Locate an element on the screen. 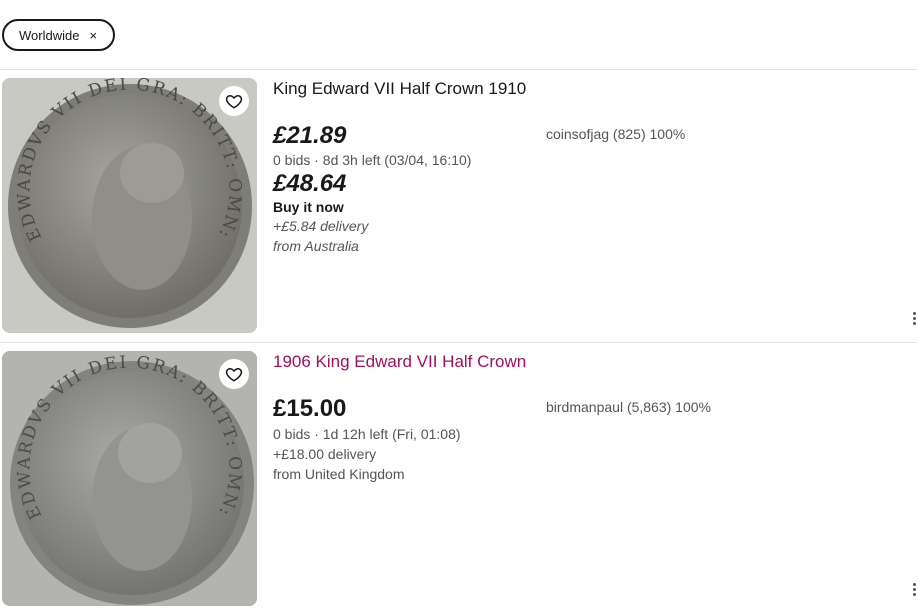  bids-info: 0 bids · 1d 12h left (Fri, 01:08) is located at coordinates (367, 434).